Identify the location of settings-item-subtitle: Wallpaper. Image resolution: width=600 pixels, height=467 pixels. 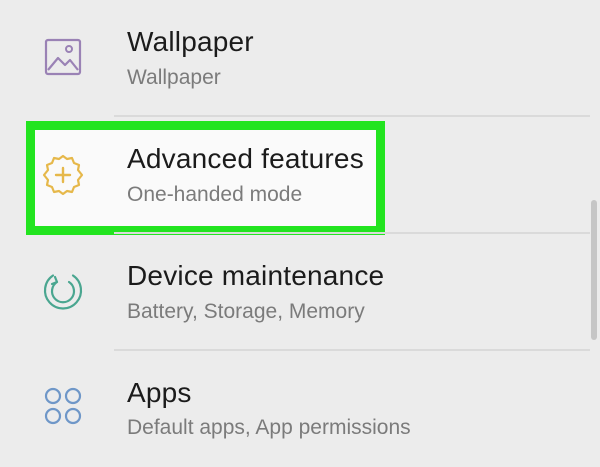
(174, 77).